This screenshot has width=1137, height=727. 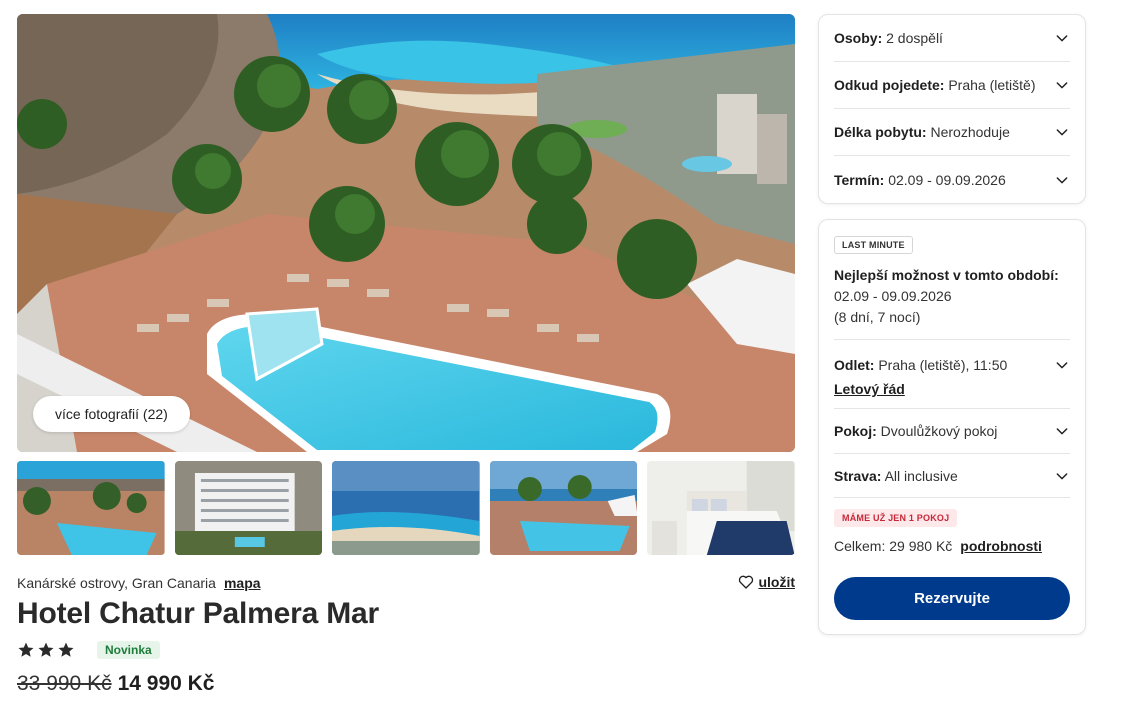 What do you see at coordinates (88, 650) in the screenshot?
I see `rating-row: Novinka` at bounding box center [88, 650].